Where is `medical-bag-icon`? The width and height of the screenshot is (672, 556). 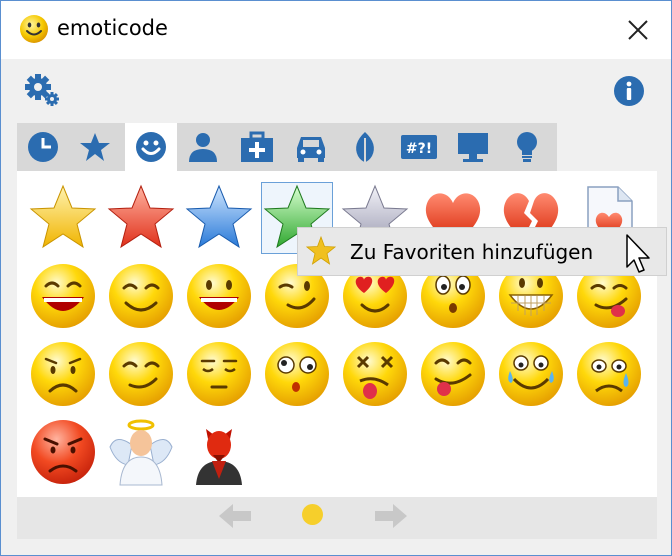 medical-bag-icon is located at coordinates (257, 146).